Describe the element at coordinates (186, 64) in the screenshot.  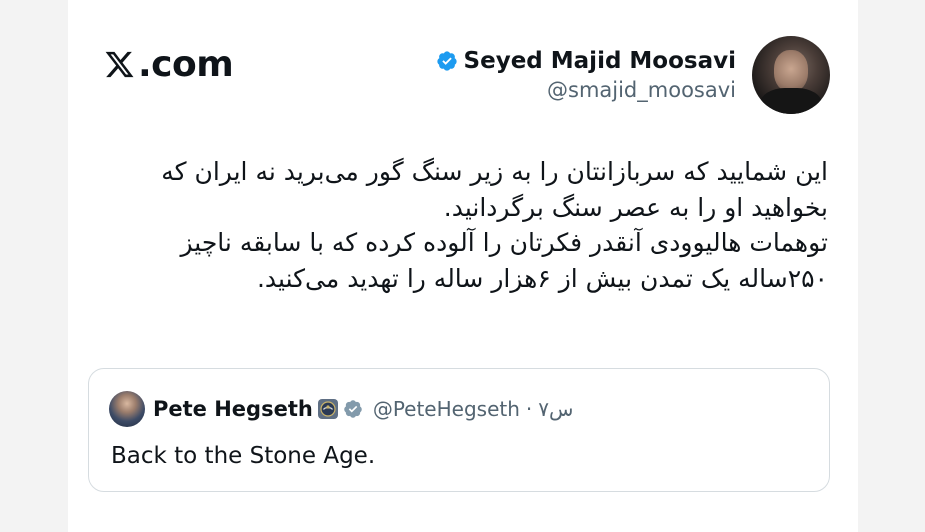
I see `brand-domain: .com` at that location.